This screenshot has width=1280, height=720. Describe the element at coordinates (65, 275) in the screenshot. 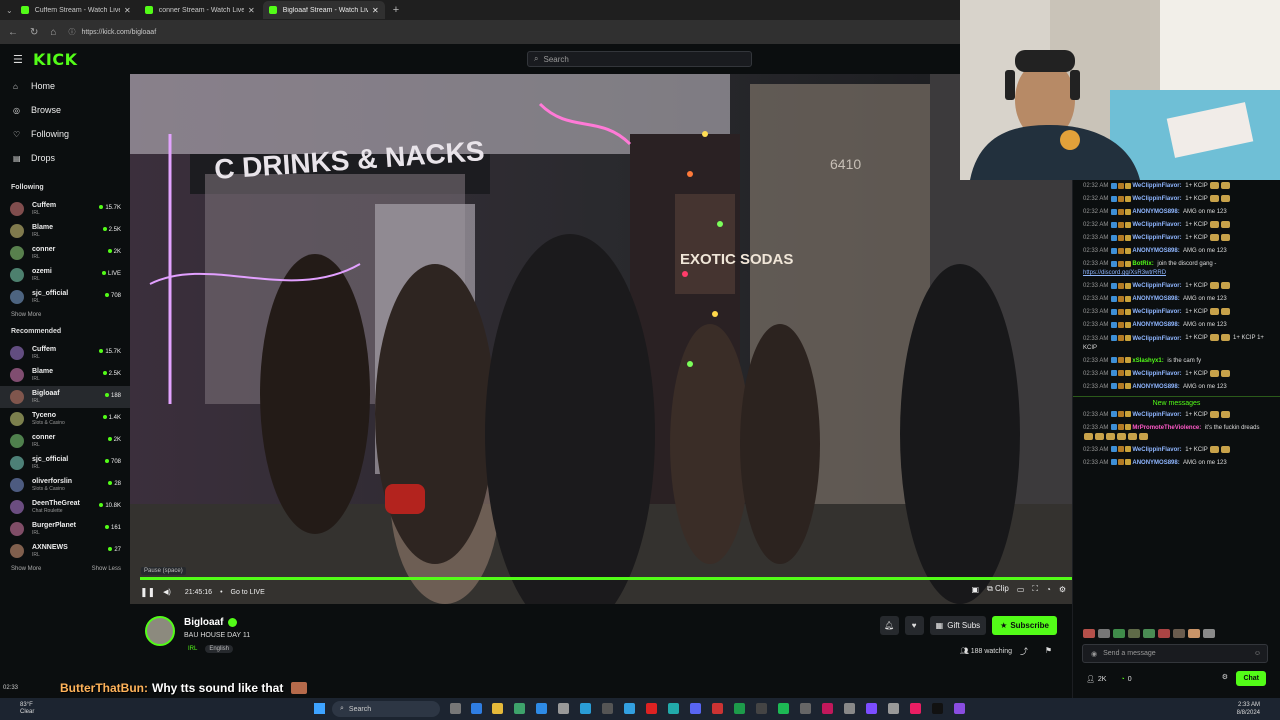

I see `sidebar-channel-ozemi: ozemi IRL LIVE` at that location.